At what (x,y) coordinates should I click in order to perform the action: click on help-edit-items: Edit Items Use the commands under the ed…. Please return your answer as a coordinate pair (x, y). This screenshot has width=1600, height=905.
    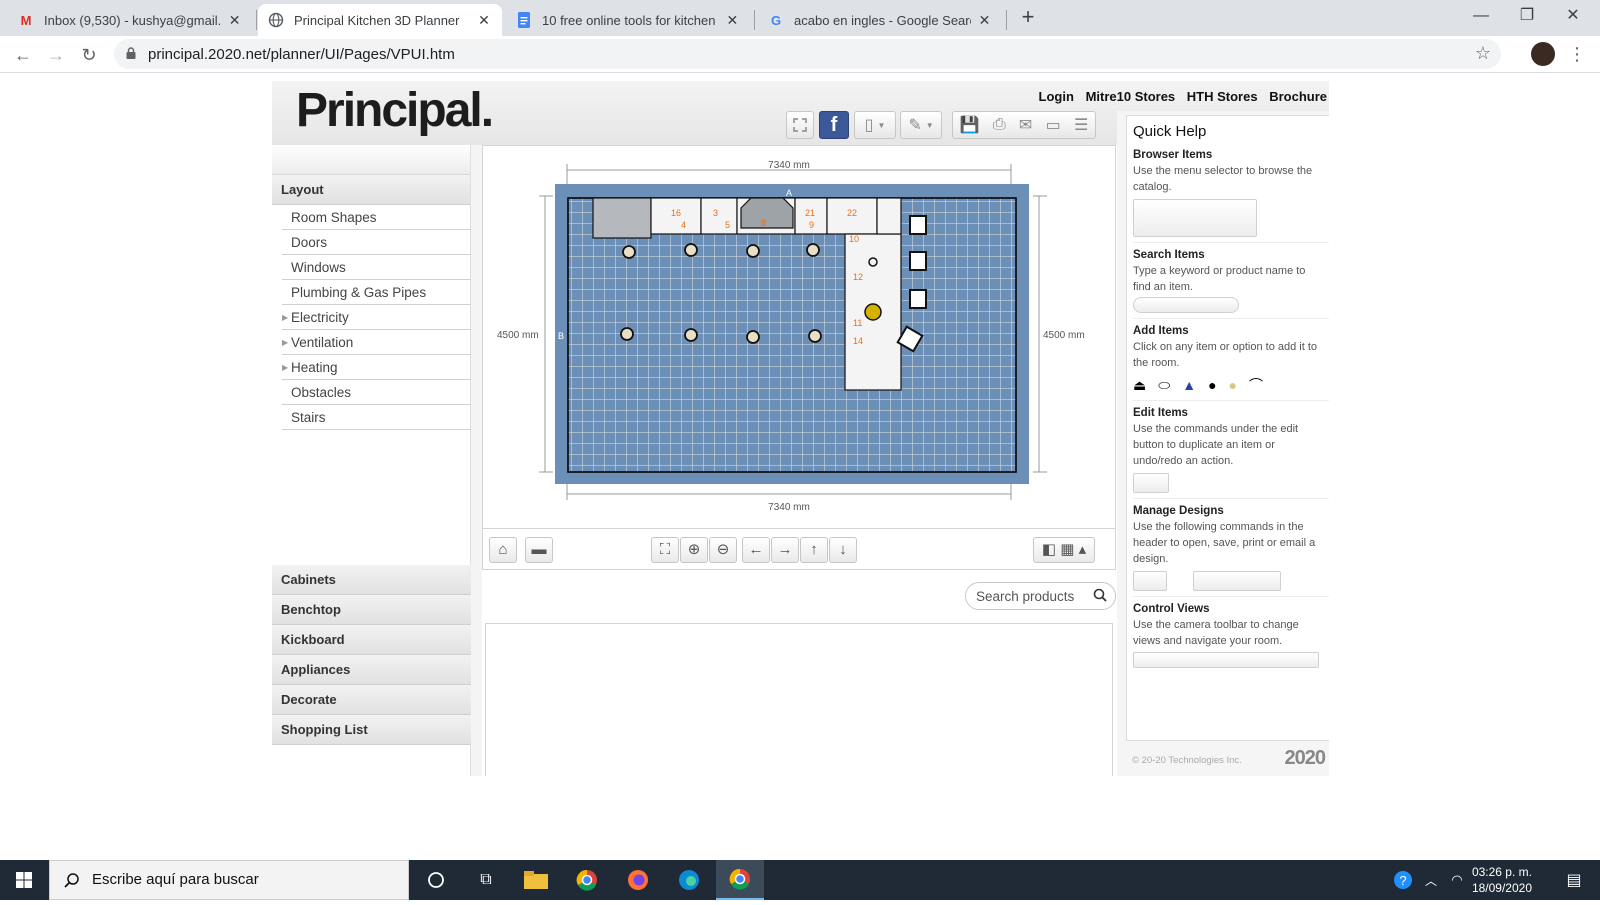
    Looking at the image, I should click on (1231, 453).